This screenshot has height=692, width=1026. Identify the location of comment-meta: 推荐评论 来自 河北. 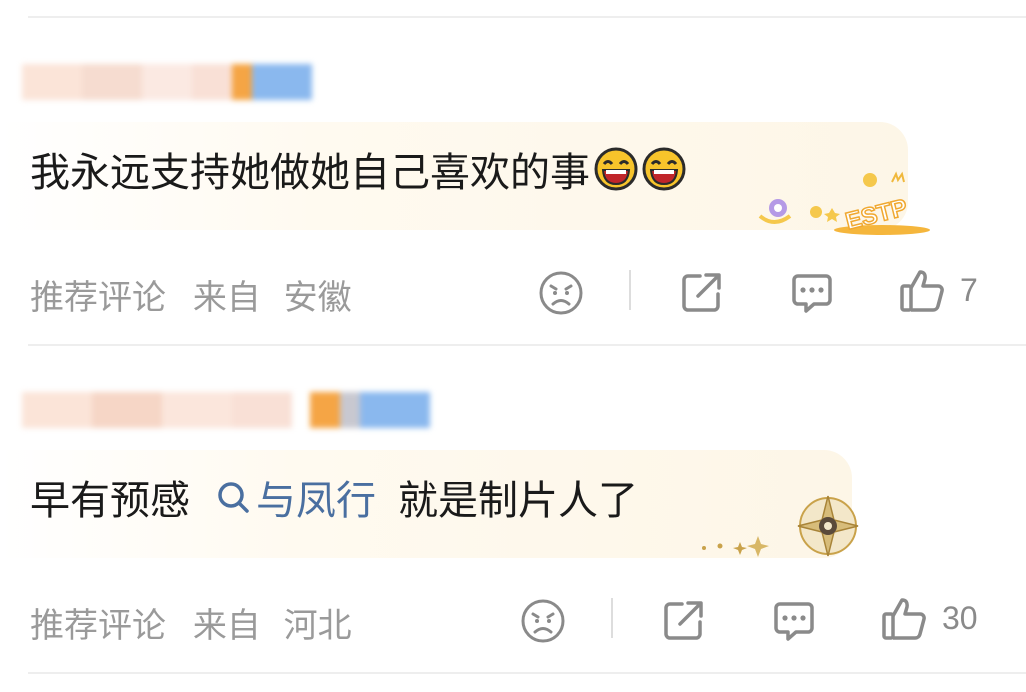
(199, 622).